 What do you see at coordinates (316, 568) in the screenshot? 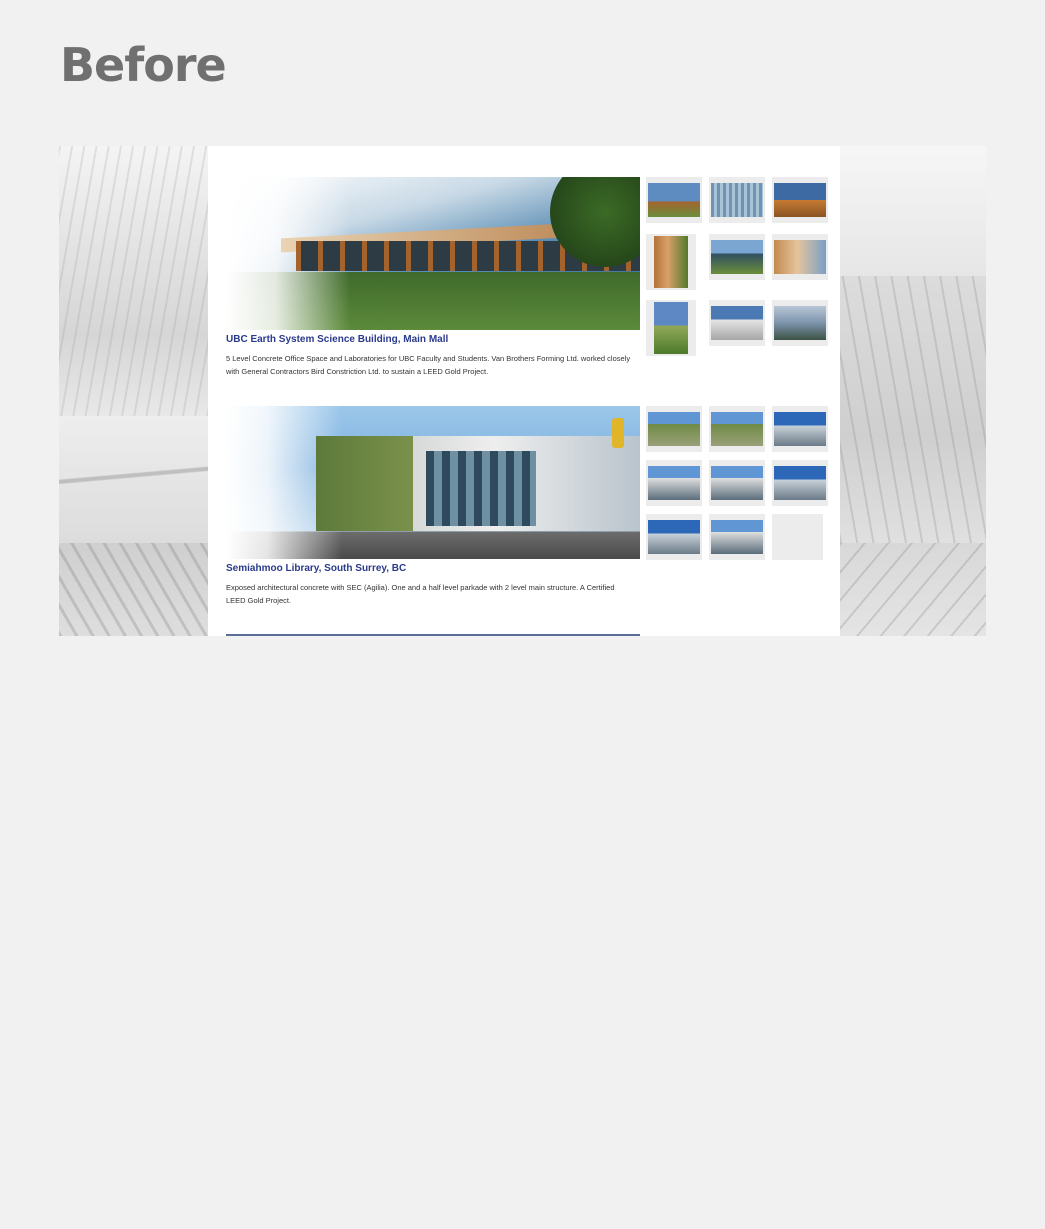
I see `project-title: Semiahmoo Library, South Surrey, BC` at bounding box center [316, 568].